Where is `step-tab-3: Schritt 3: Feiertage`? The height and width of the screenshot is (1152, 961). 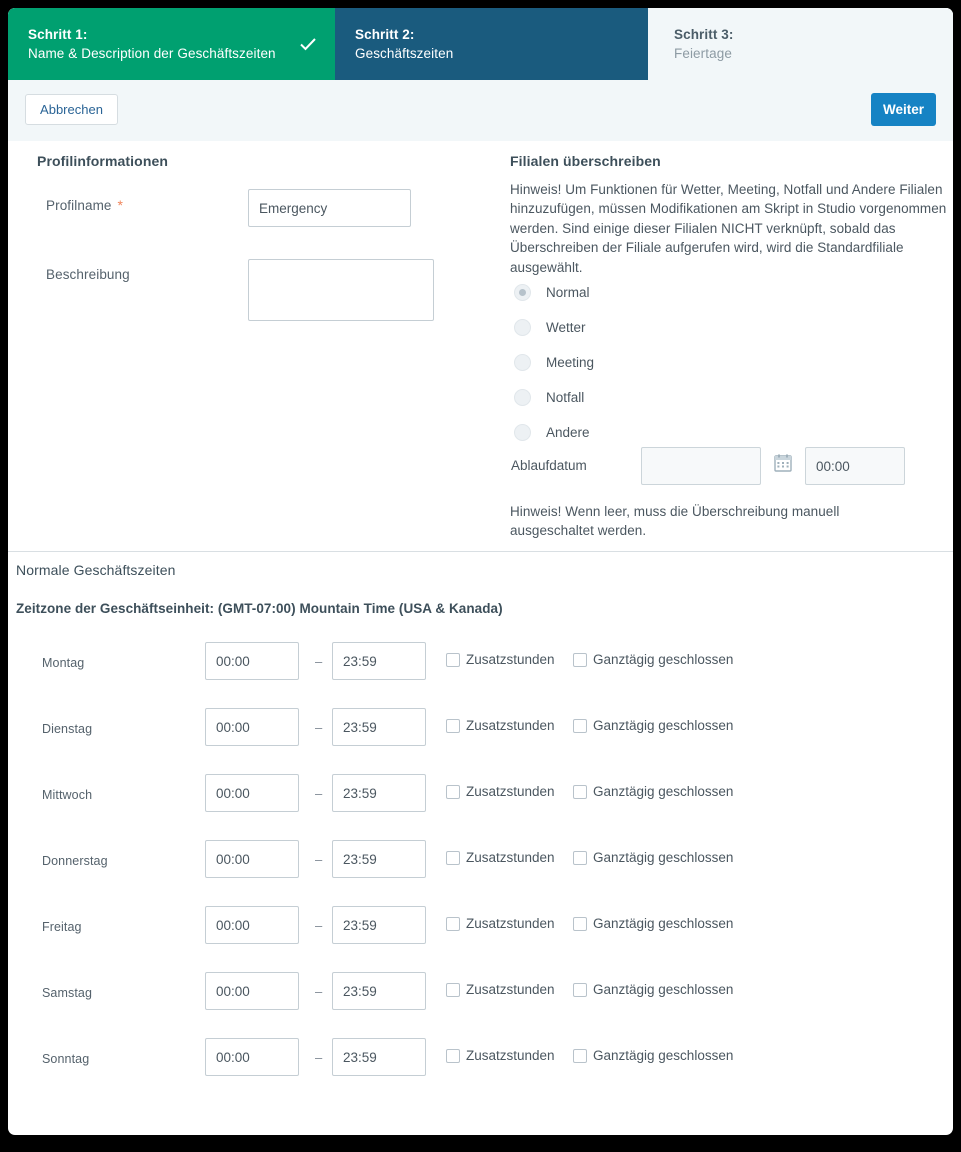 step-tab-3: Schritt 3: Feiertage is located at coordinates (800, 44).